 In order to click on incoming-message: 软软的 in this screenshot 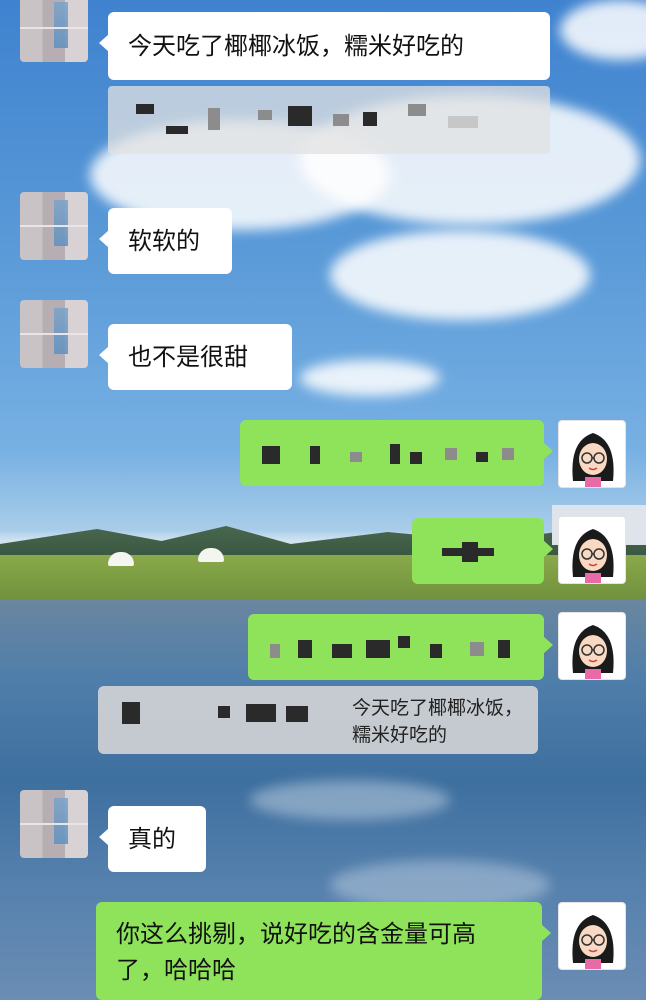, I will do `click(165, 241)`.